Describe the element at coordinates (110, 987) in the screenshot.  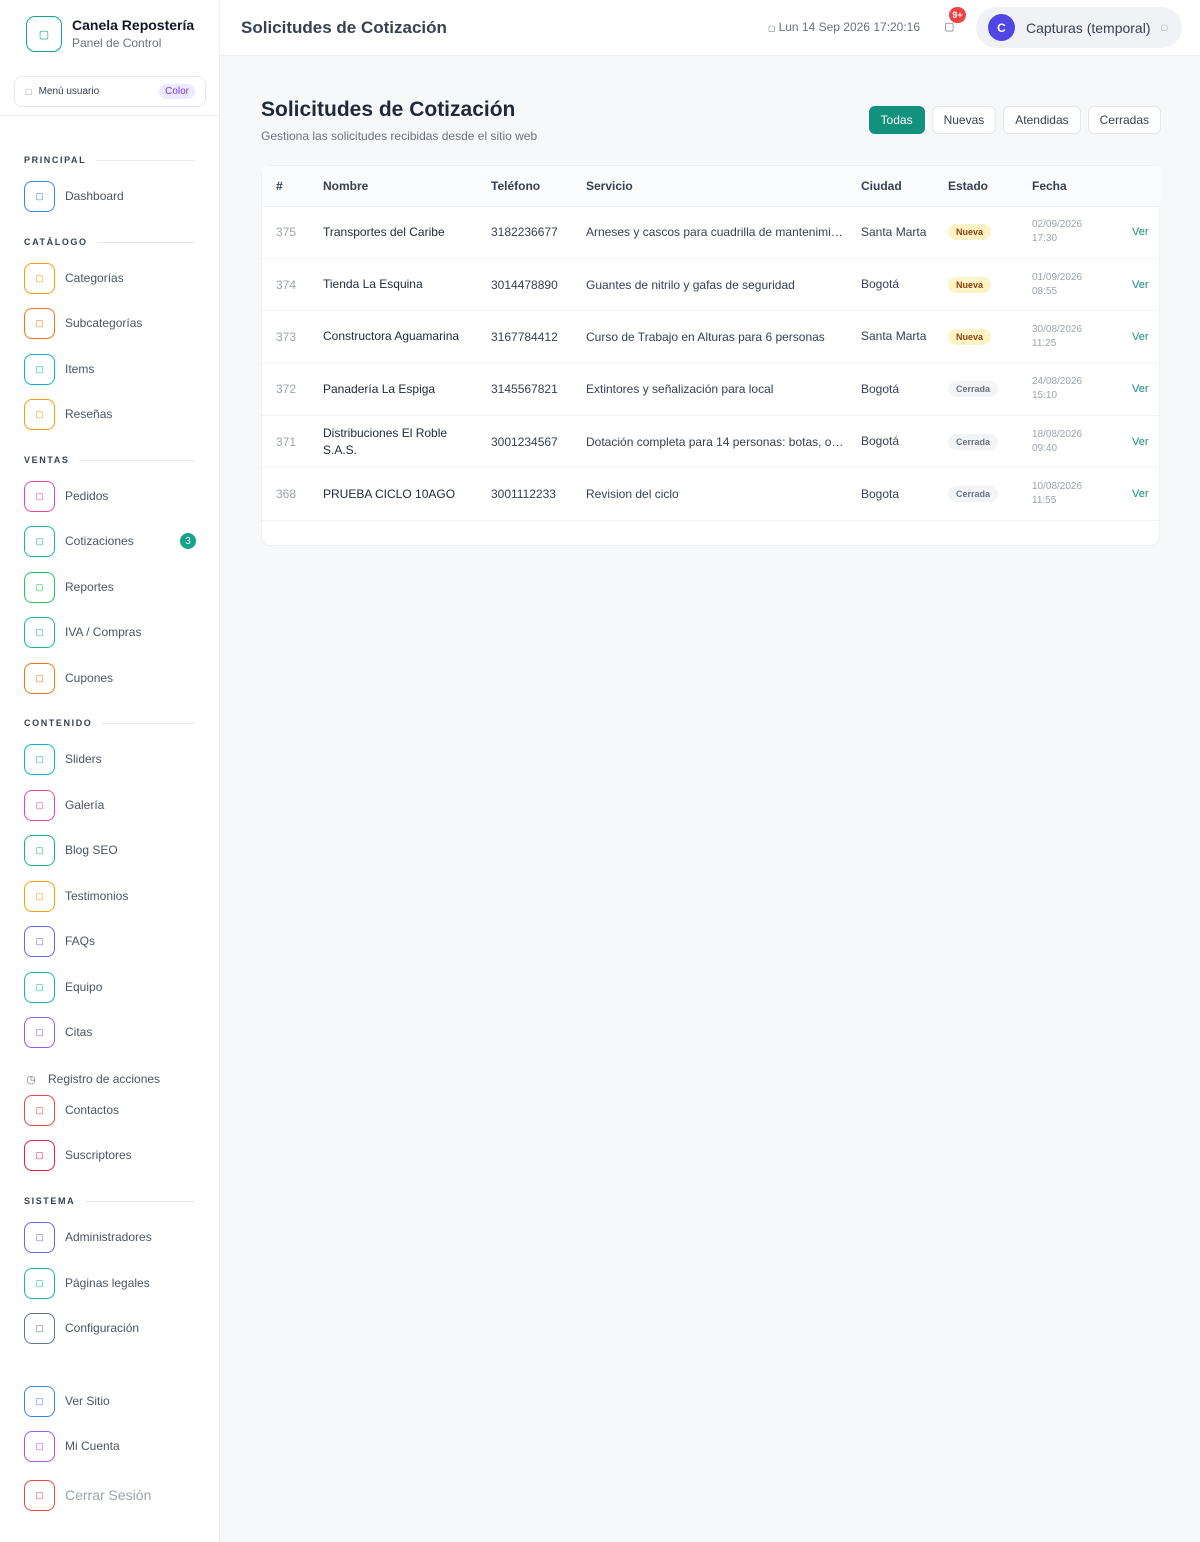
I see `sidebar-item-equipo: ▢ Equipo` at that location.